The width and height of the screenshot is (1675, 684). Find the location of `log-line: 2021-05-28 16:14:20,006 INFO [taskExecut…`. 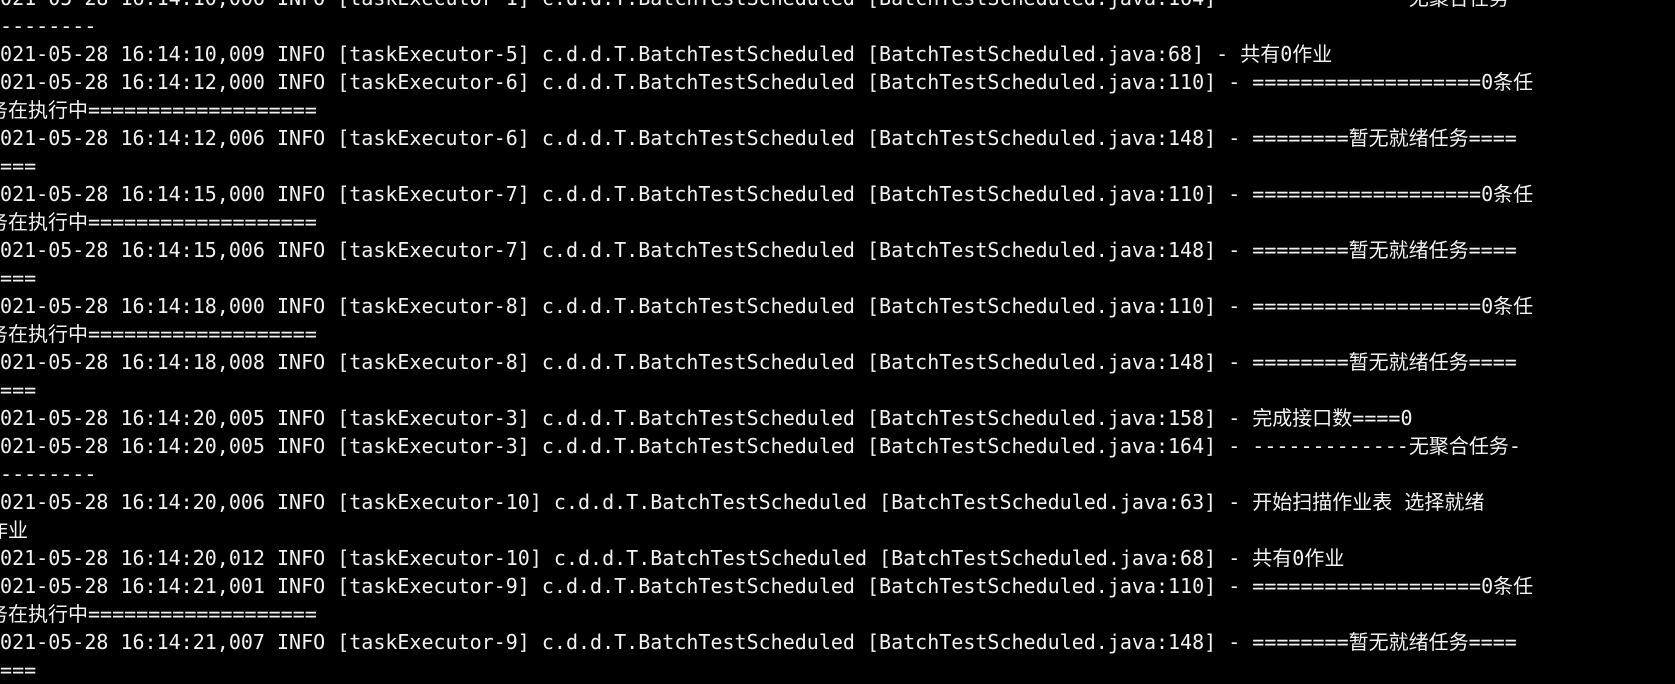

log-line: 2021-05-28 16:14:20,006 INFO [taskExecut… is located at coordinates (742, 502).